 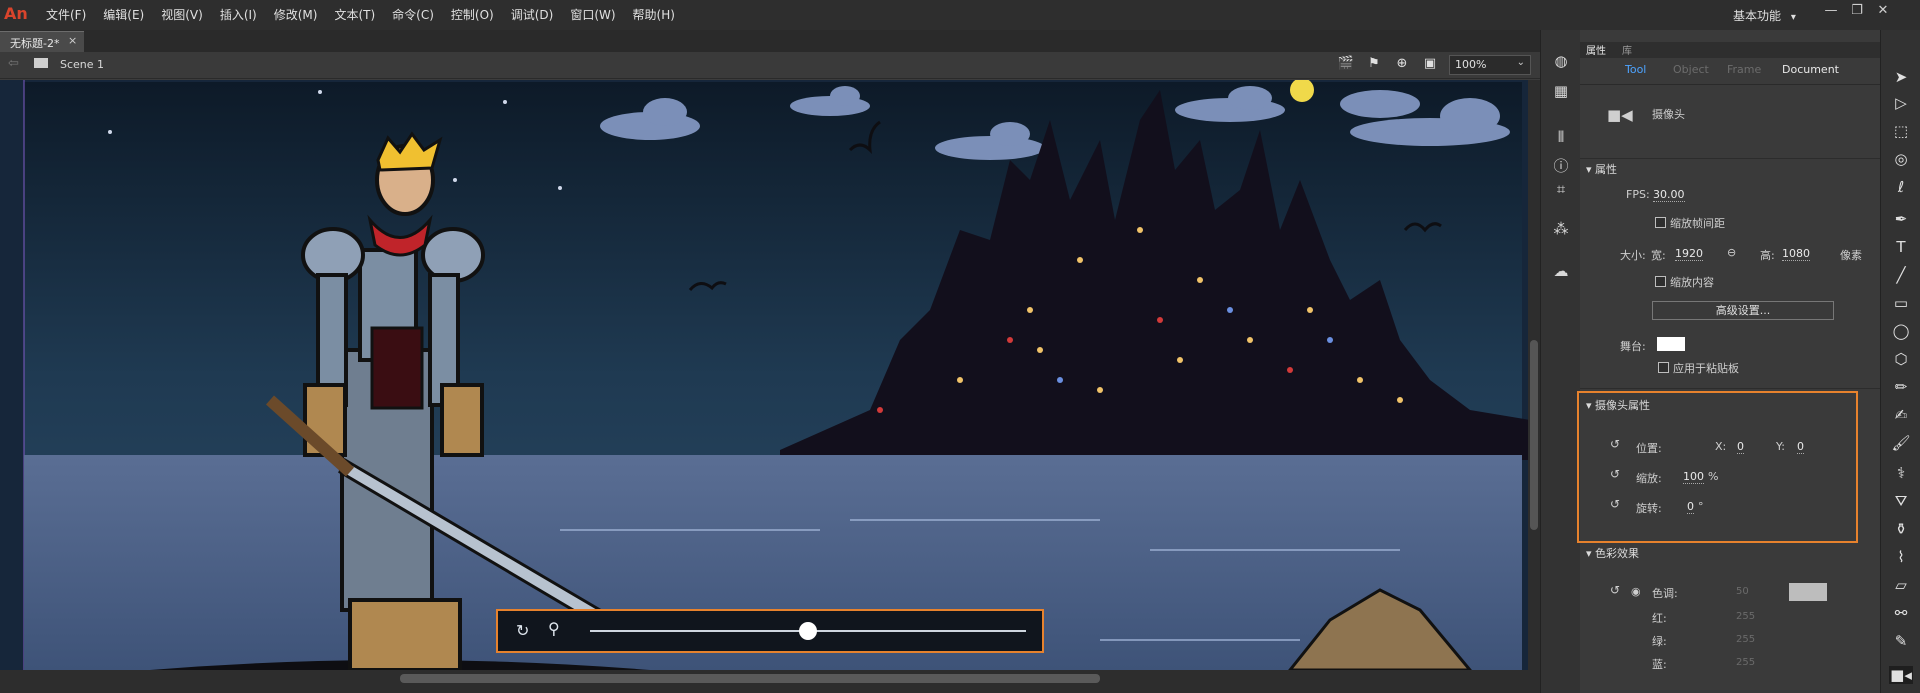 I want to click on y-value: 0, so click(x=1800, y=447).